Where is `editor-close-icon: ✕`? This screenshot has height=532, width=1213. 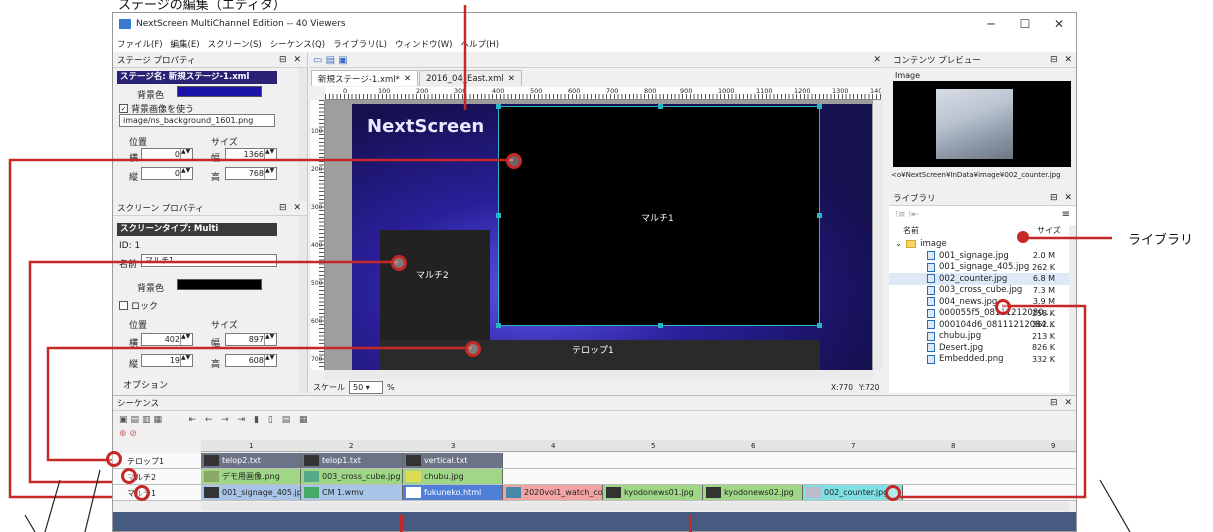
editor-close-icon: ✕ is located at coordinates (878, 60).